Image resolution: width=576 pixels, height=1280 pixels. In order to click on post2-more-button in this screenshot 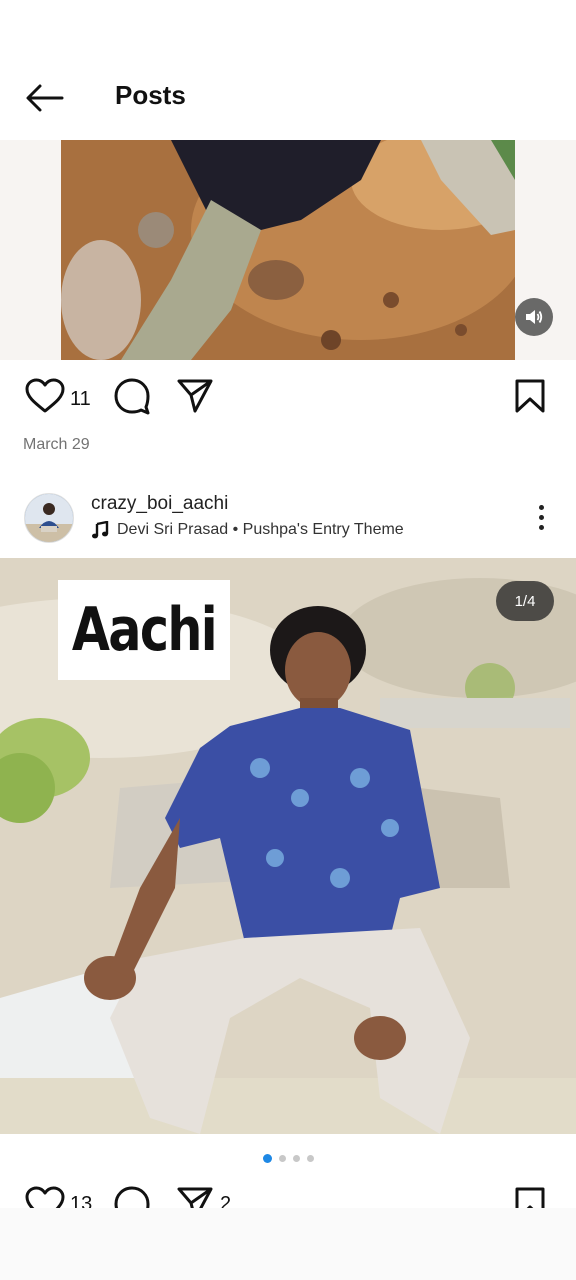, I will do `click(541, 517)`.